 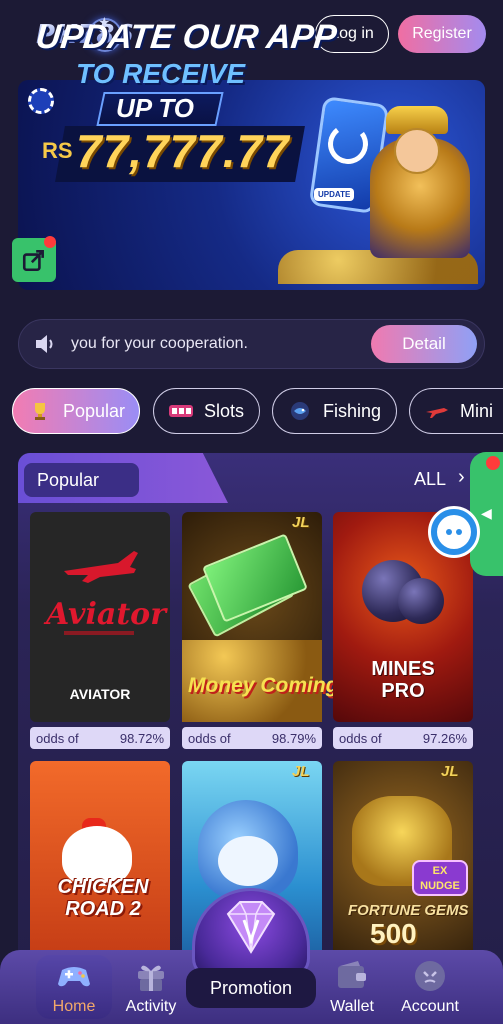 I want to click on game-title: AVIATOR, so click(x=100, y=694).